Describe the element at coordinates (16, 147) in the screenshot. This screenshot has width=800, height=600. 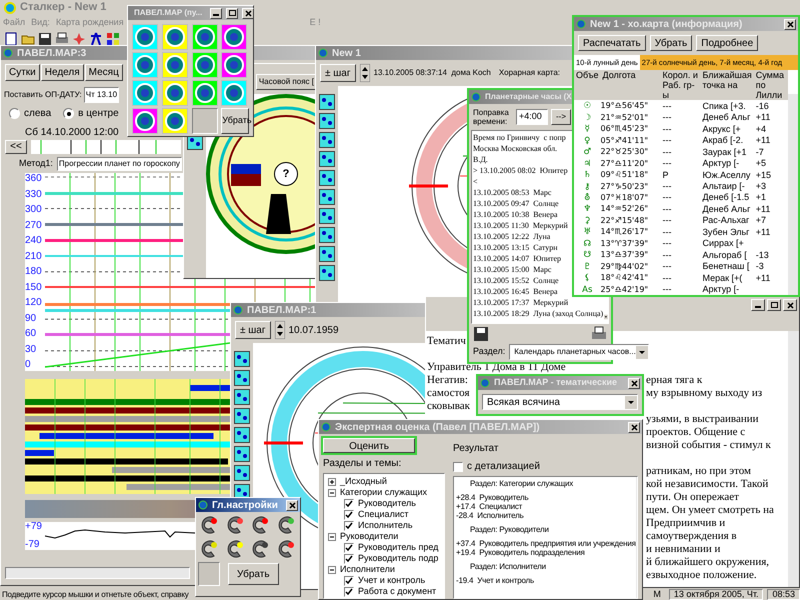
I see `back-button: <<` at that location.